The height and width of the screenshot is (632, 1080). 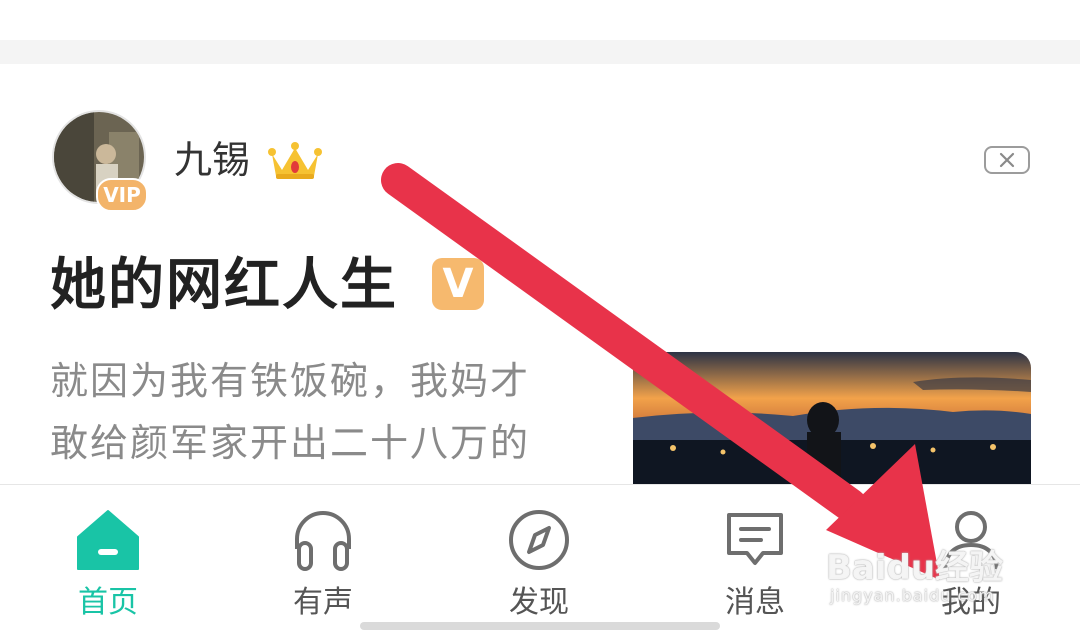 What do you see at coordinates (540, 626) in the screenshot?
I see `home-indicator` at bounding box center [540, 626].